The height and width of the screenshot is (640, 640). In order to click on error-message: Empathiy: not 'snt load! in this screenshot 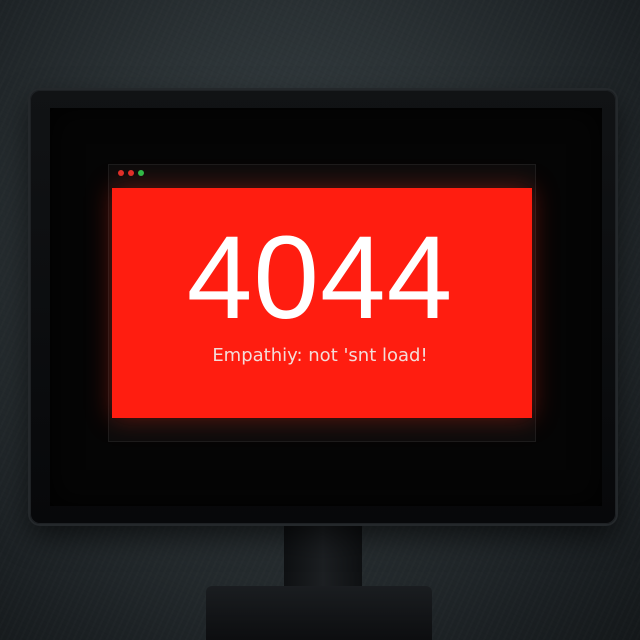, I will do `click(320, 355)`.